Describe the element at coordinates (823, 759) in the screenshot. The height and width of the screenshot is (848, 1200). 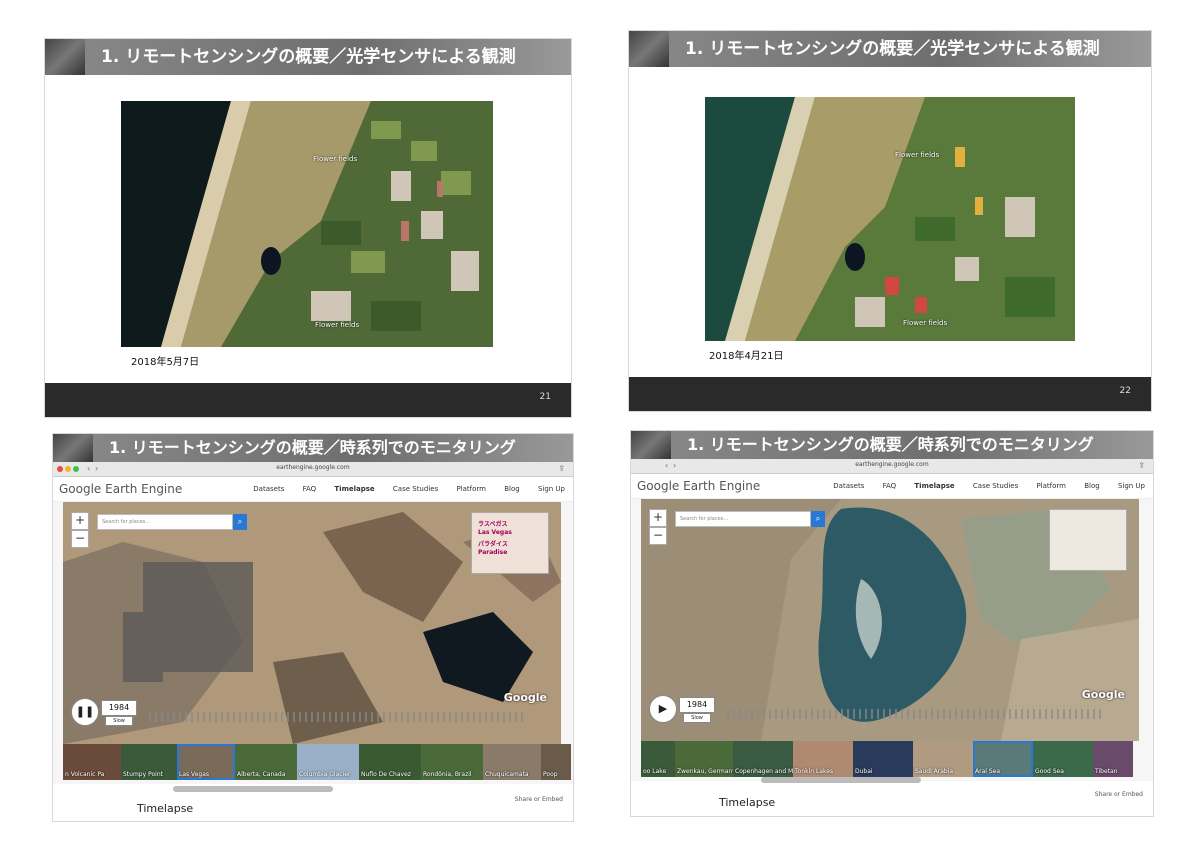
I see `thumbnail: Tonkin Lakes` at that location.